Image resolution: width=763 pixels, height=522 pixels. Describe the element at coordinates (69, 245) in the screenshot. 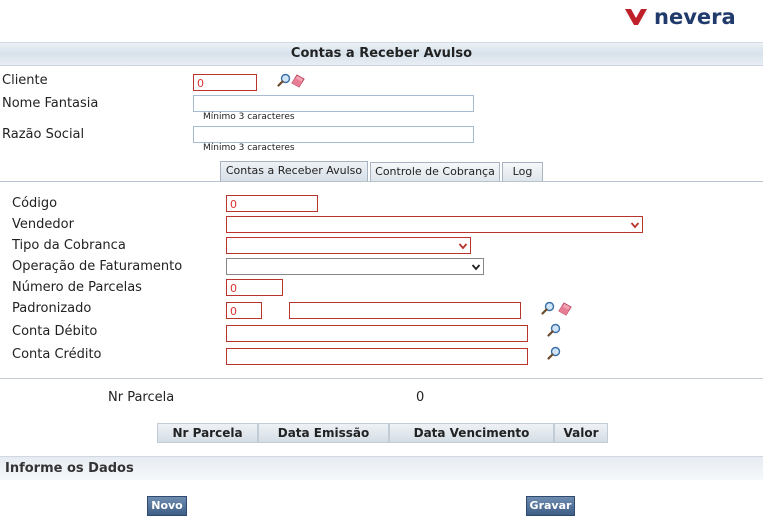

I see `tipo-cobranca-label: Tipo da Cobranca` at that location.